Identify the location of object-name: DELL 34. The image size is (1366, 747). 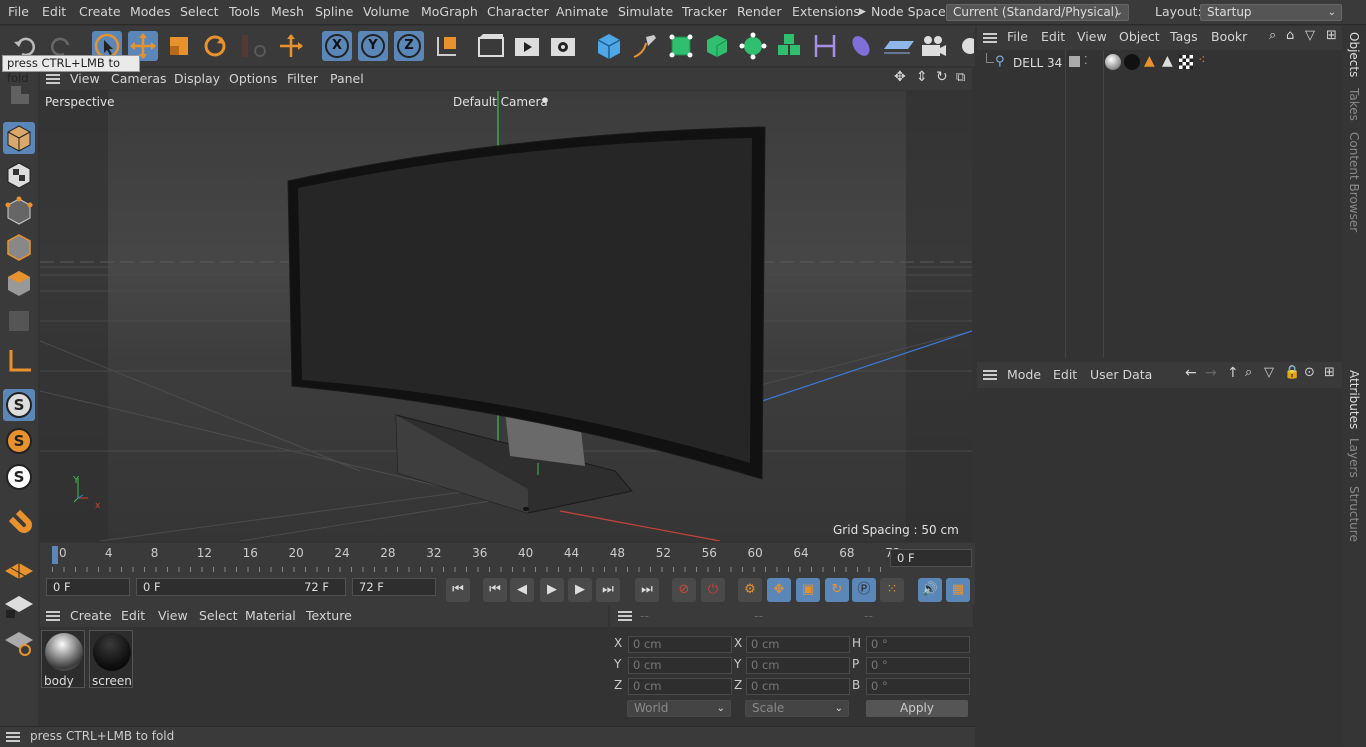
(1037, 63).